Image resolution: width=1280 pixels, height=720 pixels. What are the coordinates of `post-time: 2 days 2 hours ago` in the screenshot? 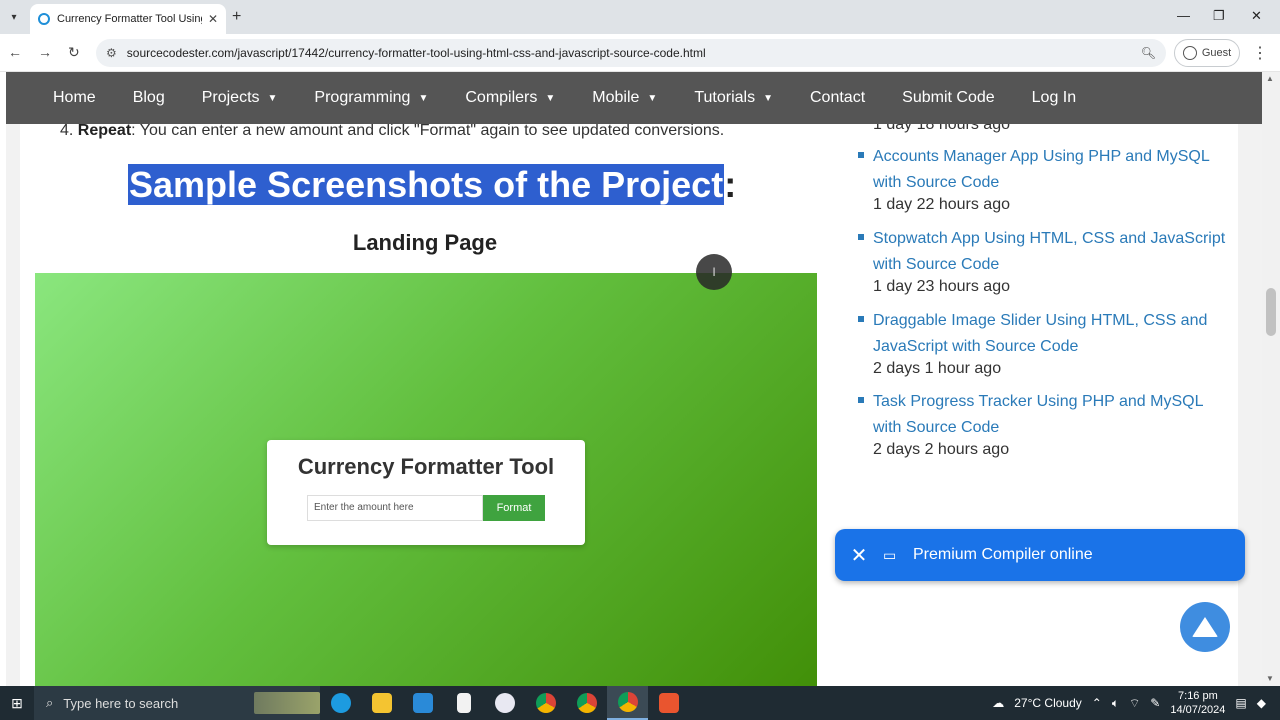 It's located at (941, 449).